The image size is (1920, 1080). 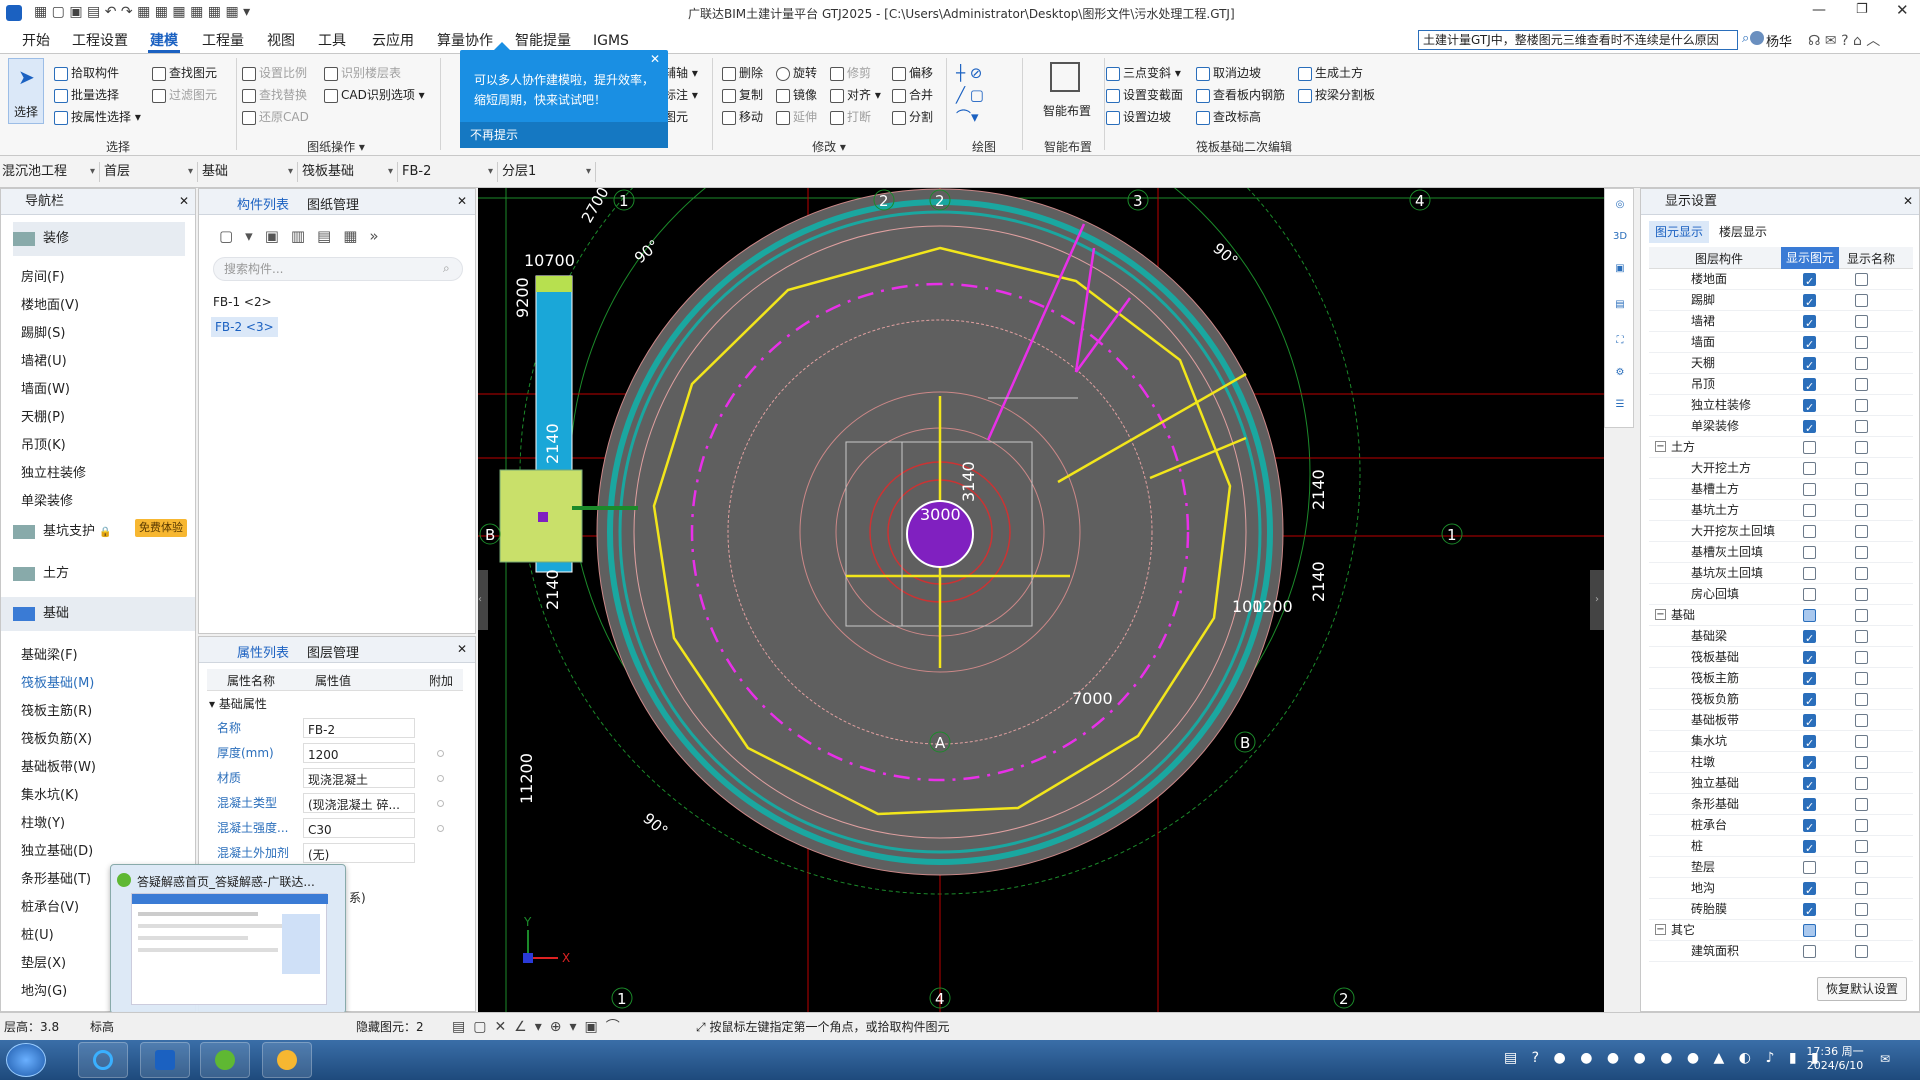 What do you see at coordinates (97, 116) in the screenshot?
I see `select-by-attribute-button: 按属性选择 ▾` at bounding box center [97, 116].